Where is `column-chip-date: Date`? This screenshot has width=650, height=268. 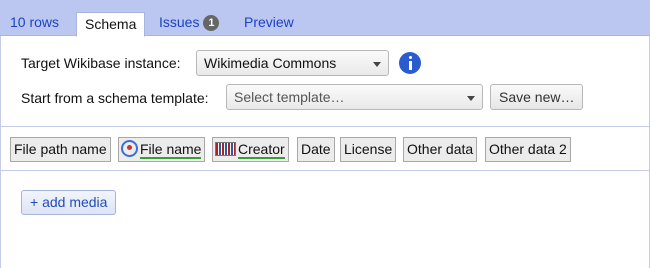 column-chip-date: Date is located at coordinates (316, 149).